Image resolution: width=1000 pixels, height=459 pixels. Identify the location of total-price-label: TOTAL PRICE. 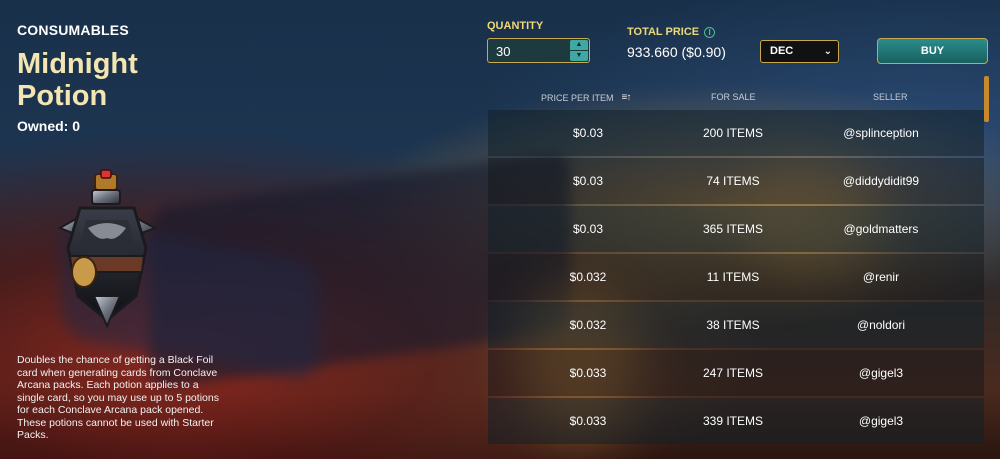
(663, 32).